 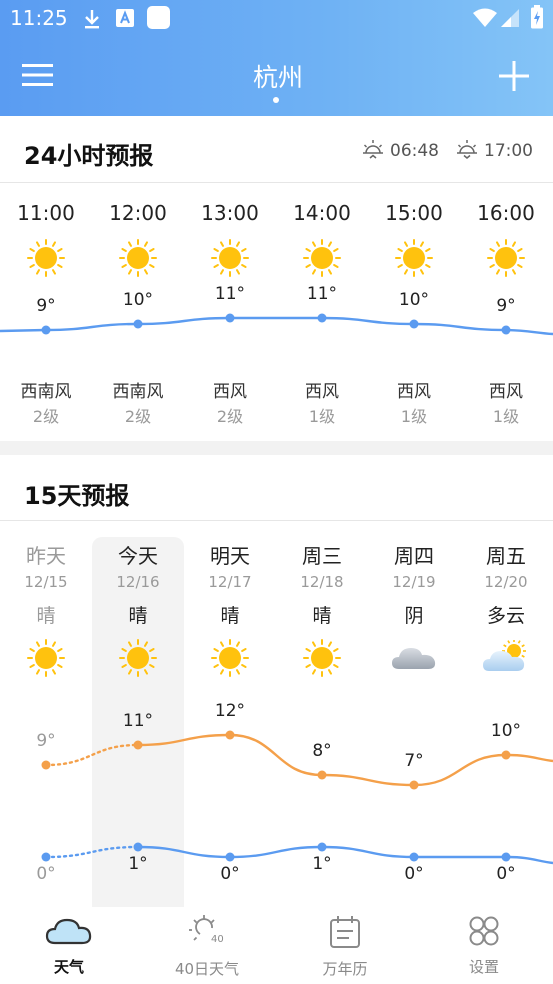 I want to click on settings-clover-icon, so click(x=484, y=931).